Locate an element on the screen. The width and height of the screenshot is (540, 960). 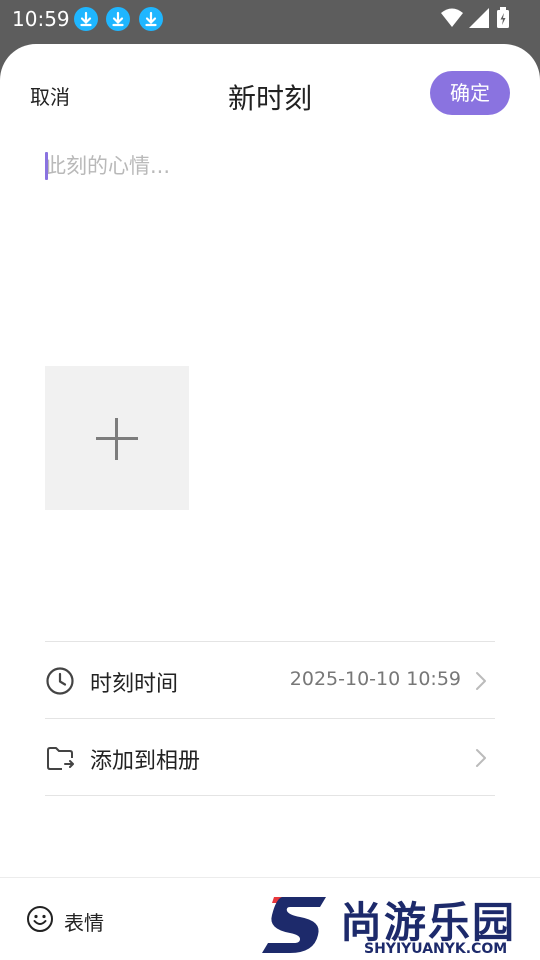
signal-icon is located at coordinates (479, 18).